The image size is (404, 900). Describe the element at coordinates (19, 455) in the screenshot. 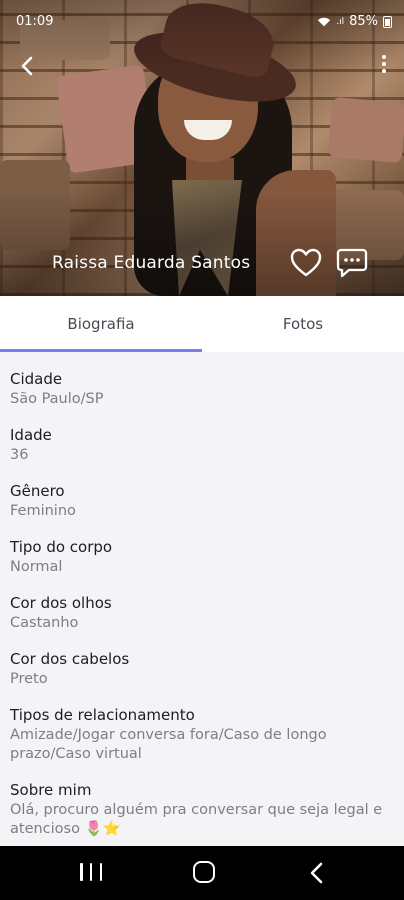

I see `detail-value: 36` at that location.